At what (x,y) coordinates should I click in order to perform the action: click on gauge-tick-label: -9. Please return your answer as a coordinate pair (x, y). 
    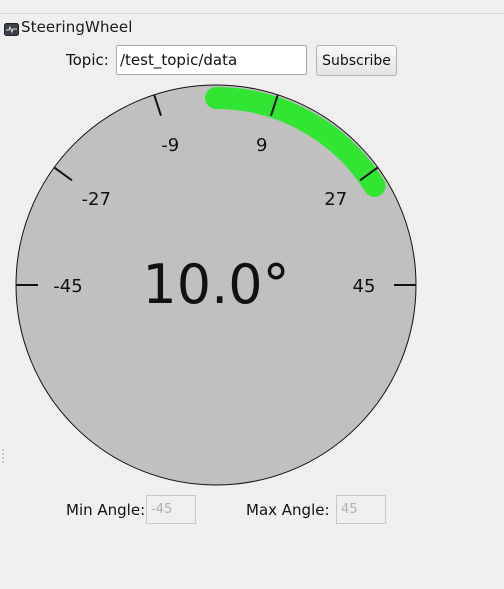
    Looking at the image, I should click on (170, 145).